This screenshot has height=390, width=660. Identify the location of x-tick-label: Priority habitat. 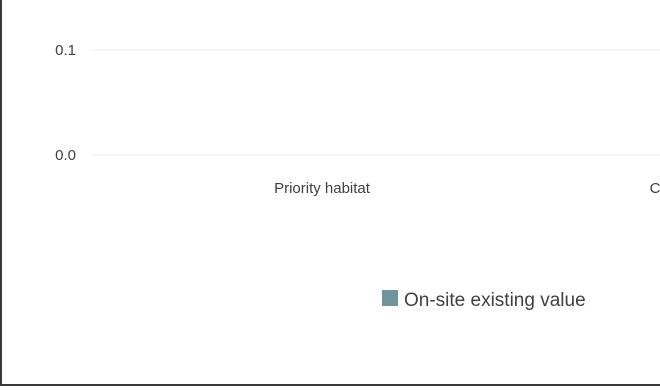
(322, 188).